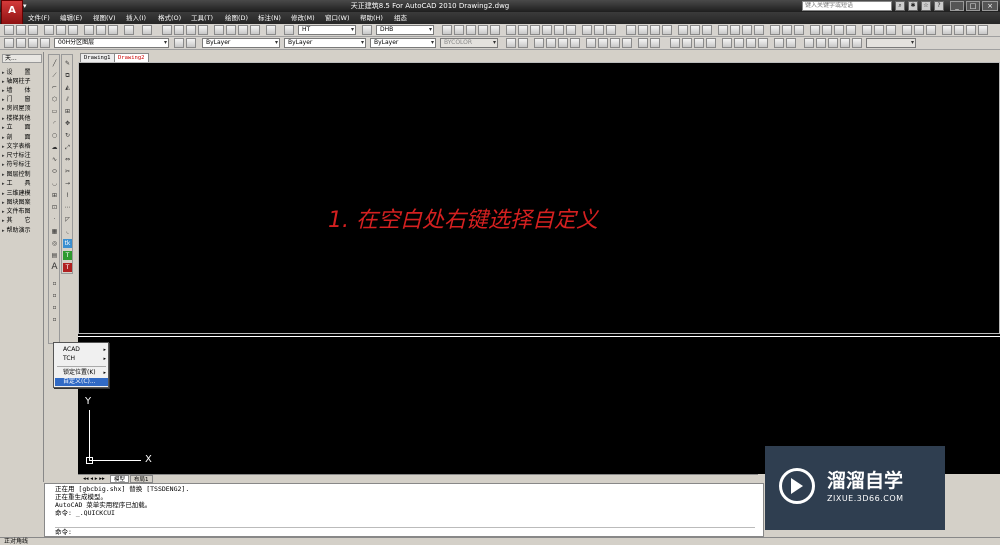  What do you see at coordinates (120, 479) in the screenshot?
I see `tab-model: 模型` at bounding box center [120, 479].